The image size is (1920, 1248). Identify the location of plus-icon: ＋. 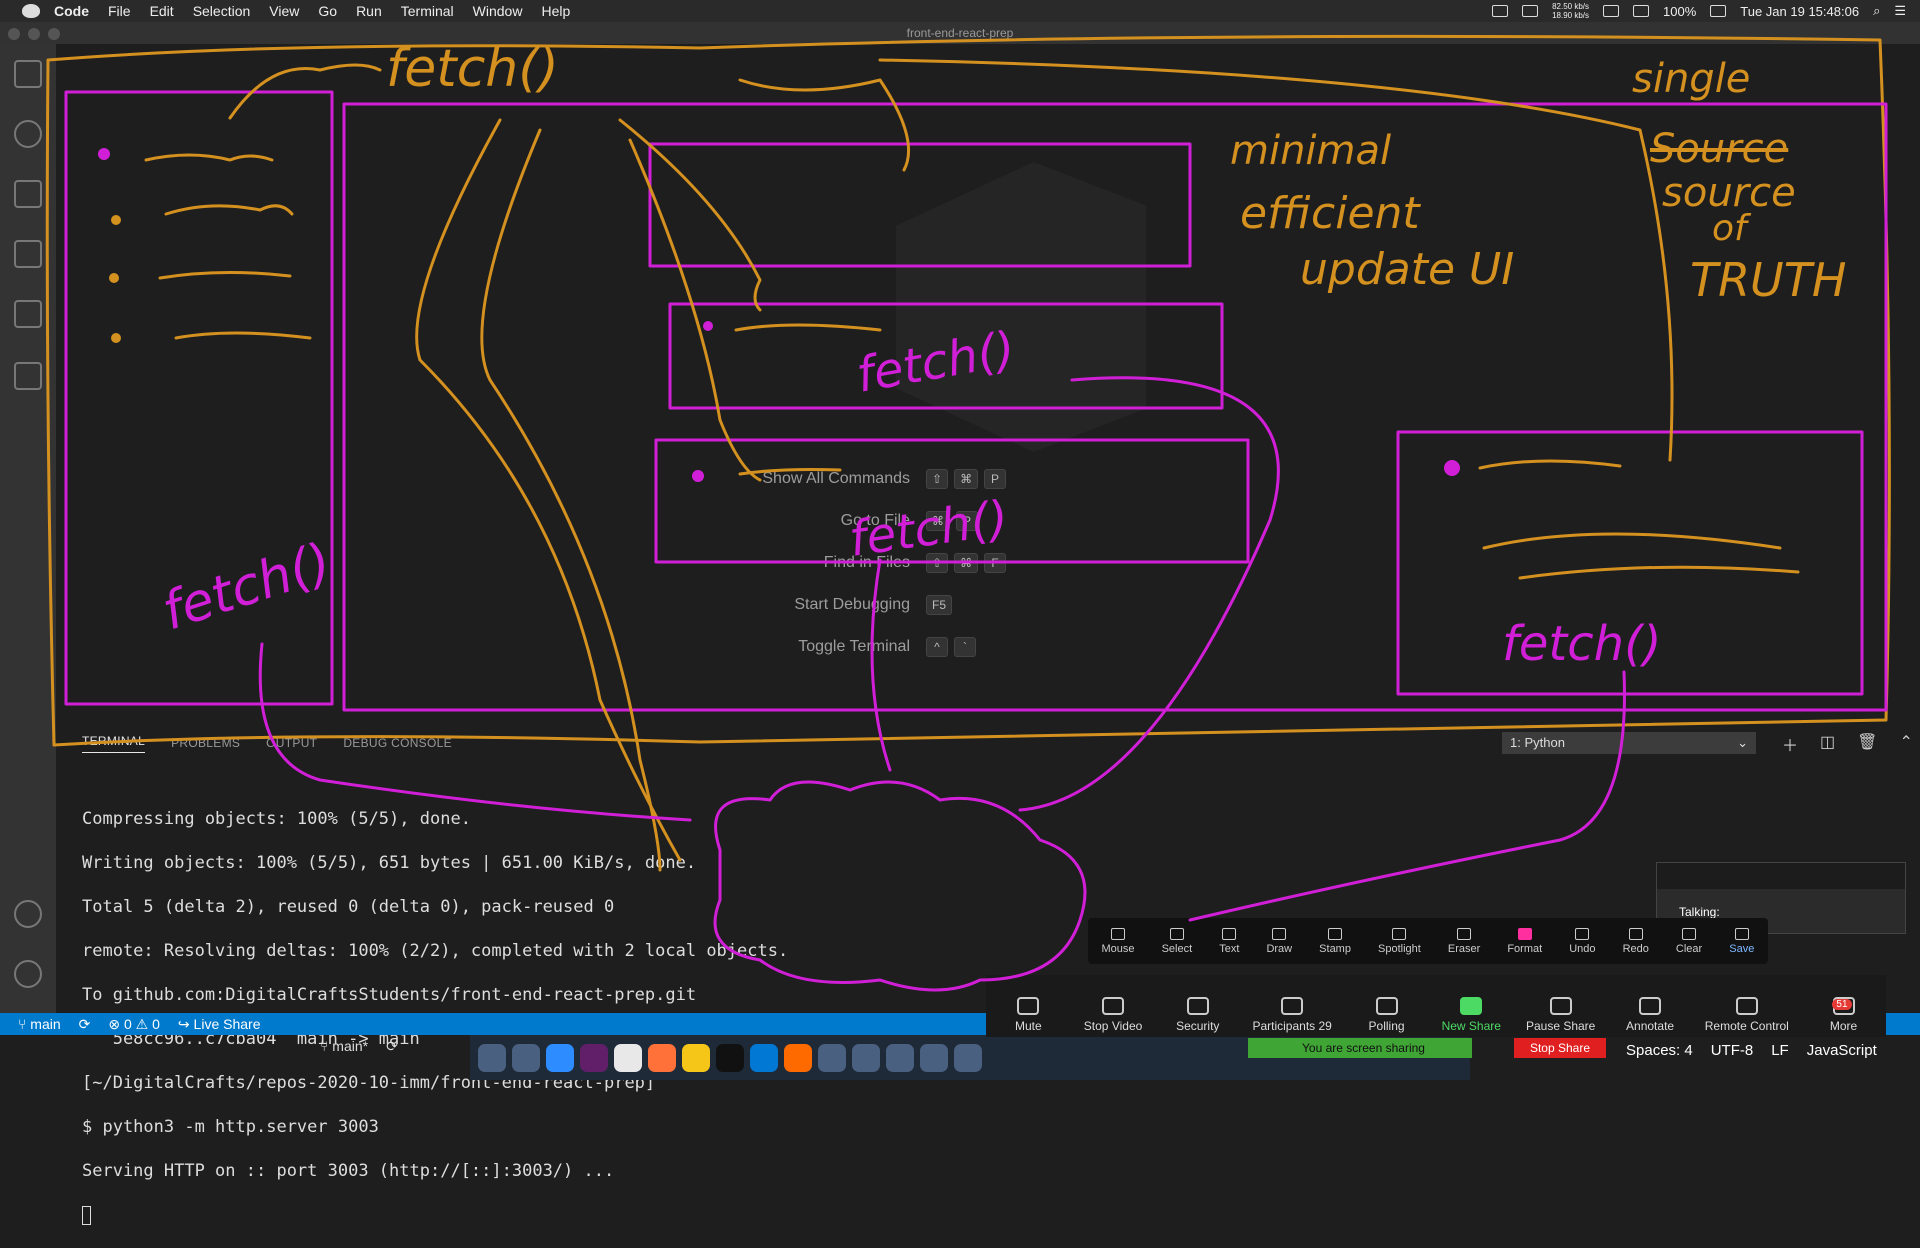
(1790, 744).